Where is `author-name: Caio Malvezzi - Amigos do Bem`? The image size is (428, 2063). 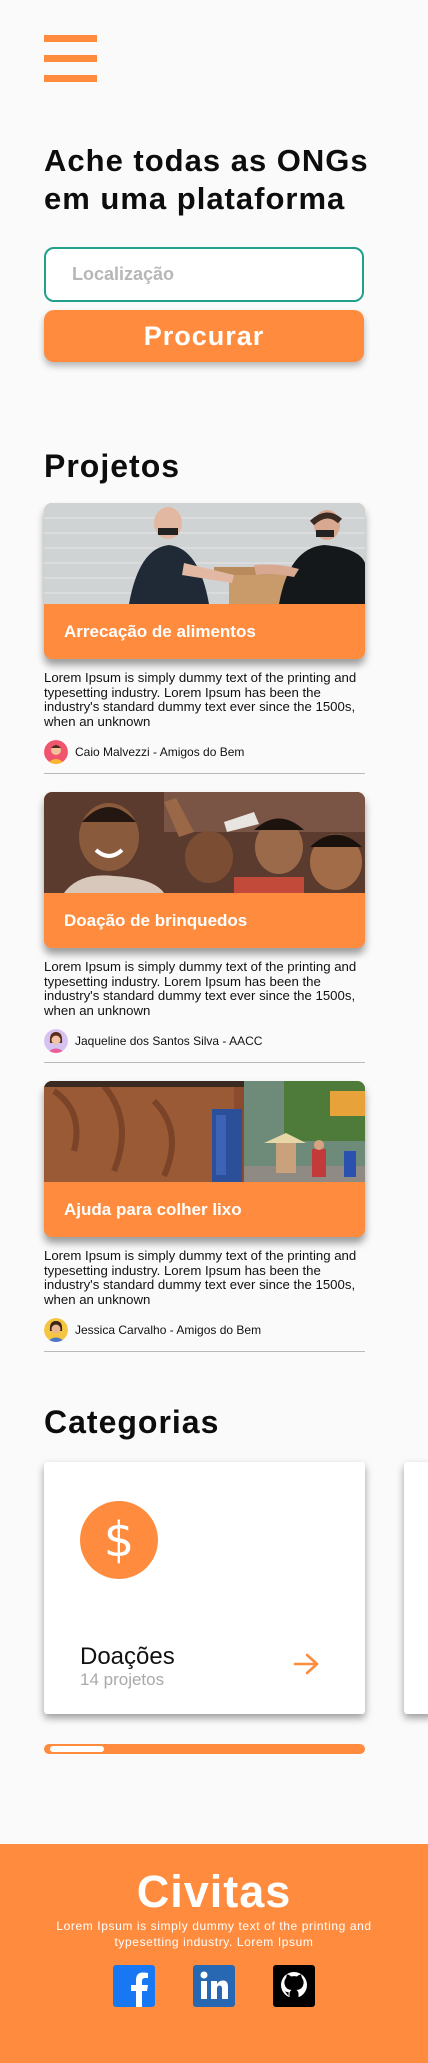
author-name: Caio Malvezzi - Amigos do Bem is located at coordinates (160, 752).